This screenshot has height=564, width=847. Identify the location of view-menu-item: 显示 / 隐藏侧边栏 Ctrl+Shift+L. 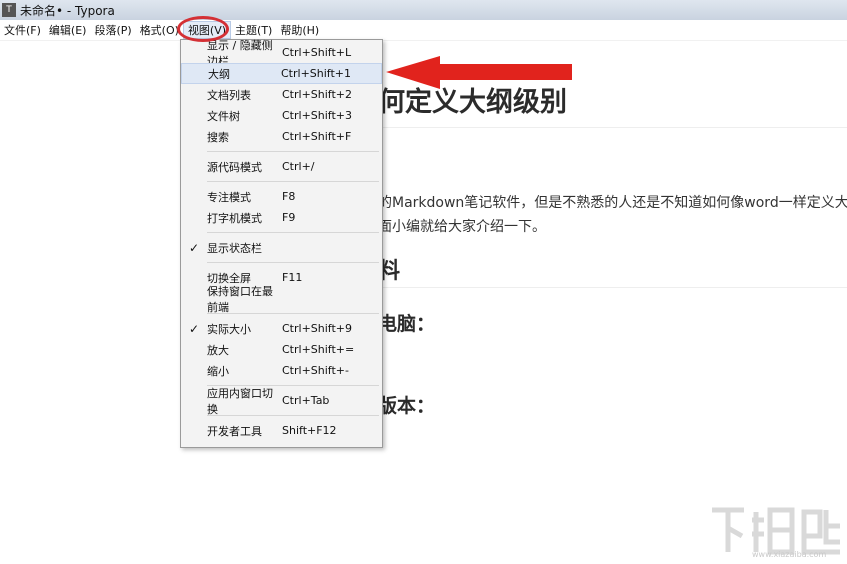
(281, 53).